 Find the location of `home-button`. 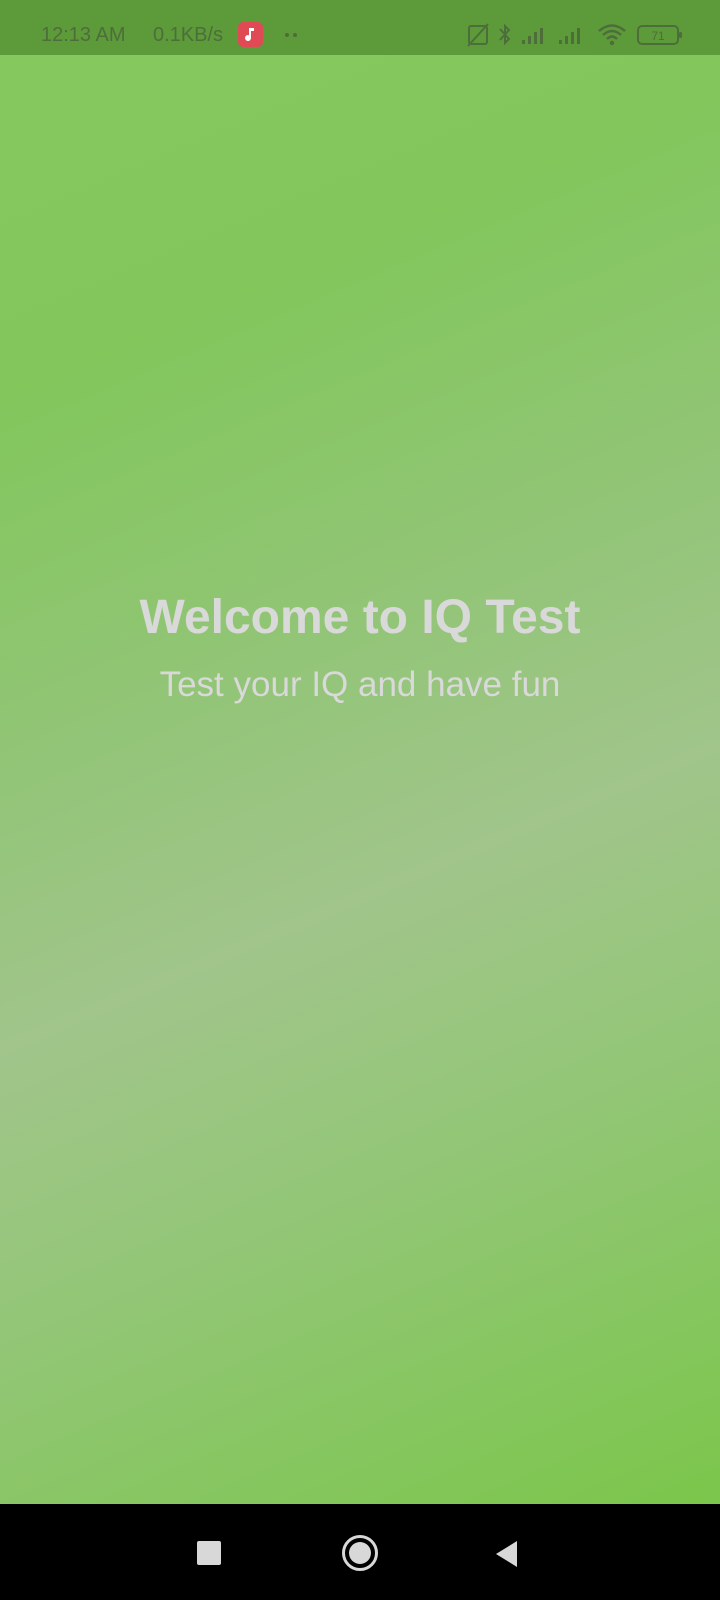

home-button is located at coordinates (360, 1553).